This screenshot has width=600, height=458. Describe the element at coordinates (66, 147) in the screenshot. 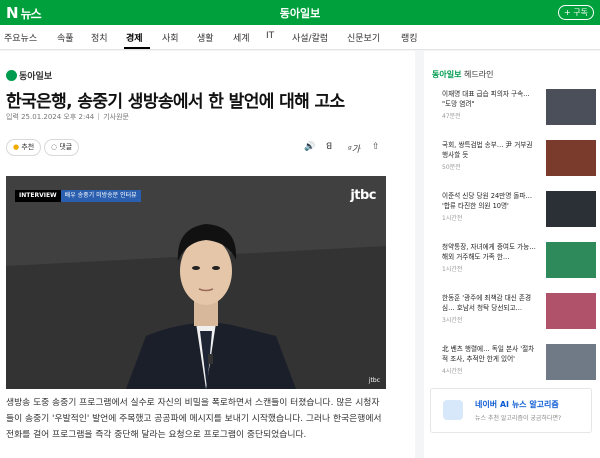

I see `comment-label: 댓글` at that location.